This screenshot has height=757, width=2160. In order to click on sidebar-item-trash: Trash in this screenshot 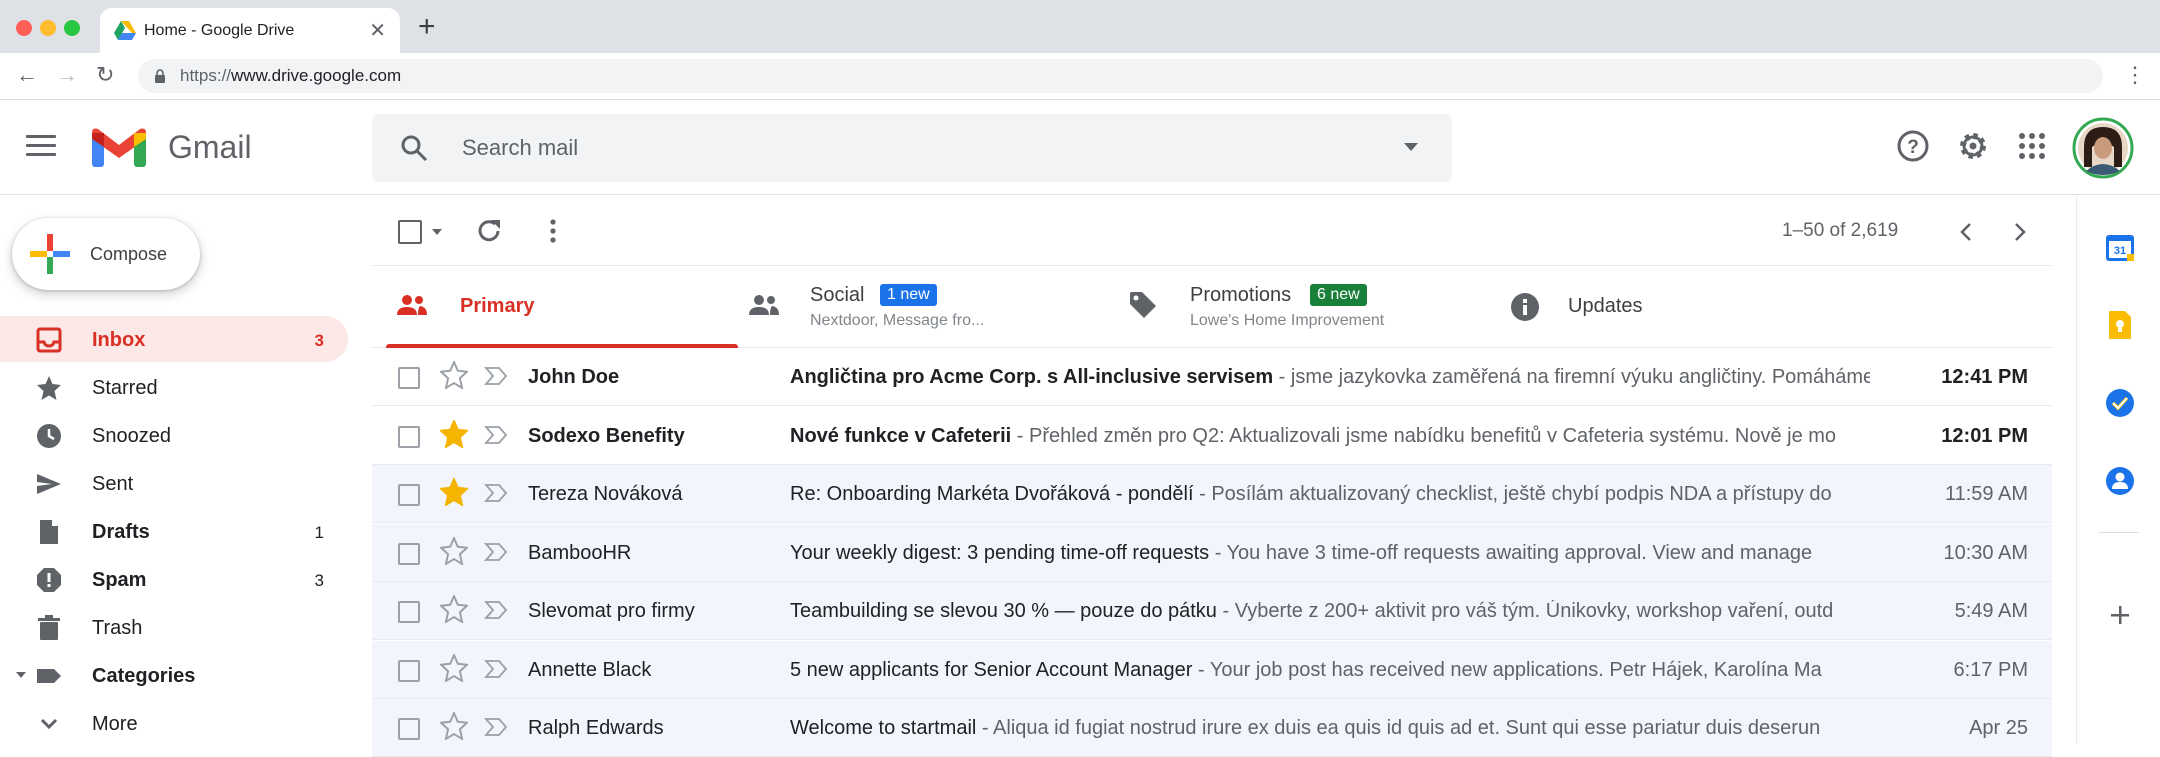, I will do `click(174, 627)`.